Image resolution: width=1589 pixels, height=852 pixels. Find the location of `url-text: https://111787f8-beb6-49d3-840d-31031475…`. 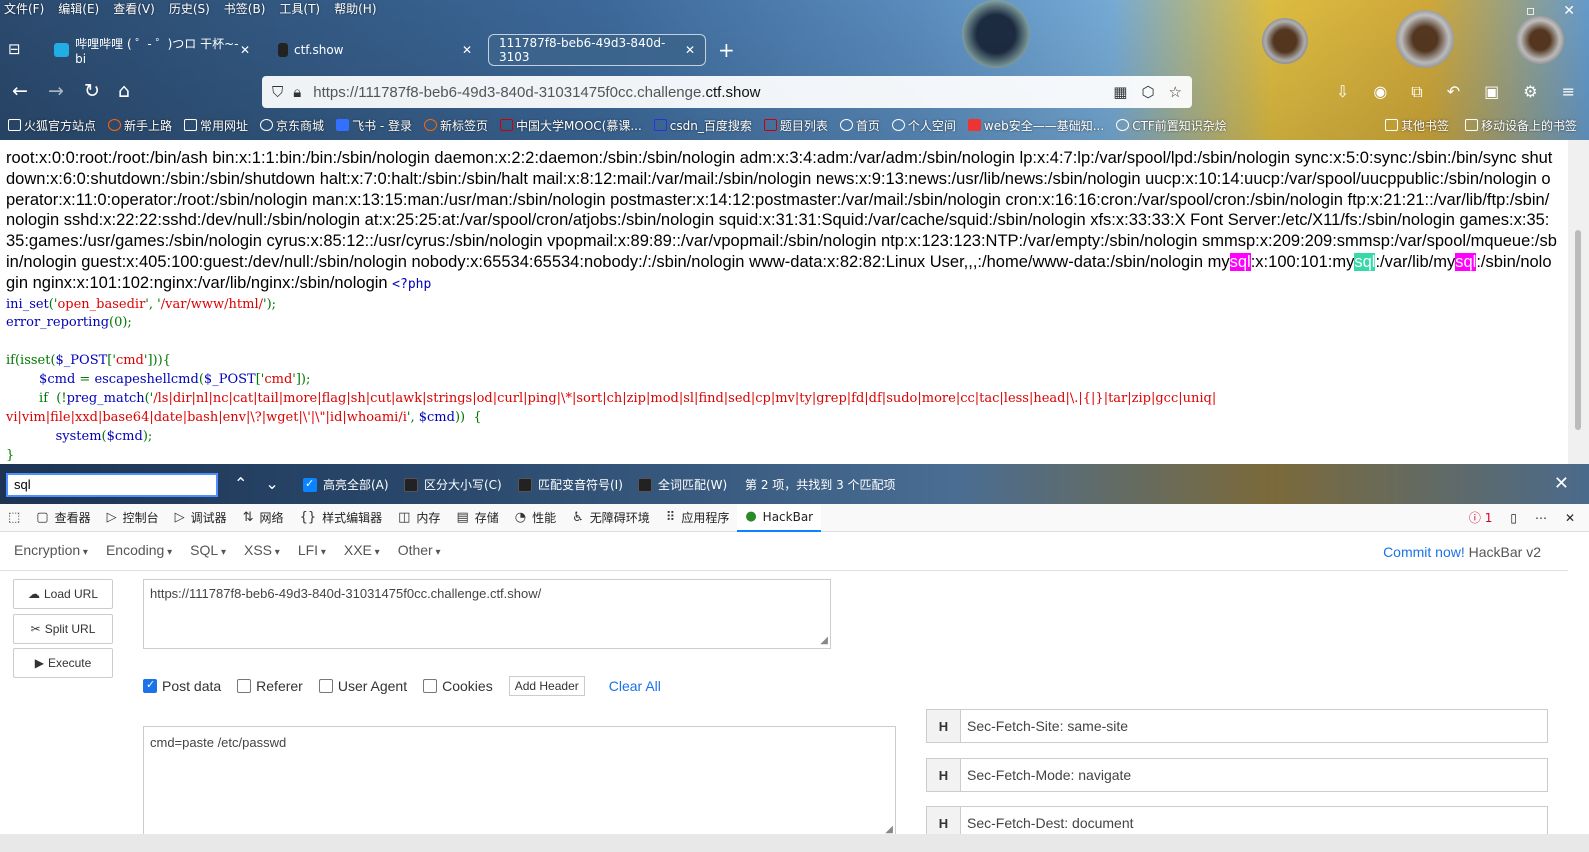

url-text: https://111787f8-beb6-49d3-840d-31031475… is located at coordinates (536, 92).